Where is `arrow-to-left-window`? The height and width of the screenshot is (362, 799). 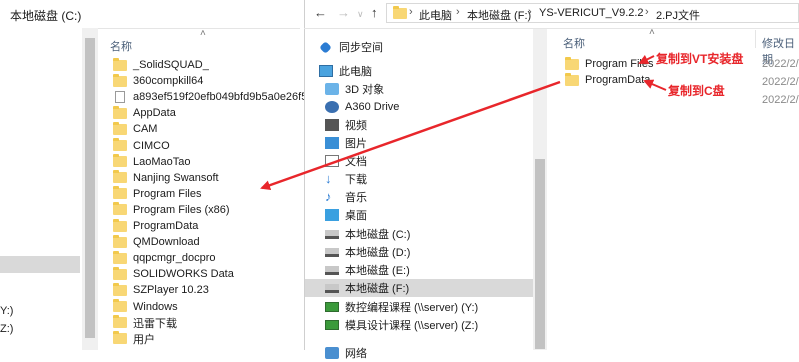 arrow-to-left-window is located at coordinates (410, 135).